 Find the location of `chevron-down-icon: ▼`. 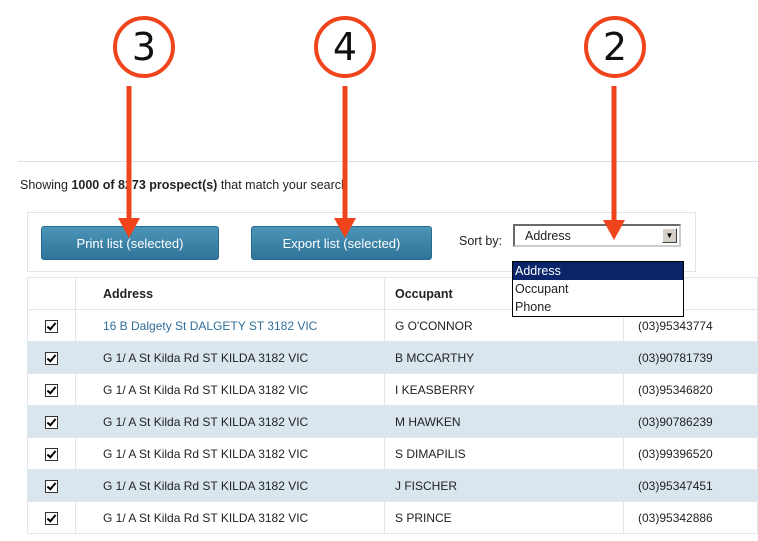

chevron-down-icon: ▼ is located at coordinates (669, 235).